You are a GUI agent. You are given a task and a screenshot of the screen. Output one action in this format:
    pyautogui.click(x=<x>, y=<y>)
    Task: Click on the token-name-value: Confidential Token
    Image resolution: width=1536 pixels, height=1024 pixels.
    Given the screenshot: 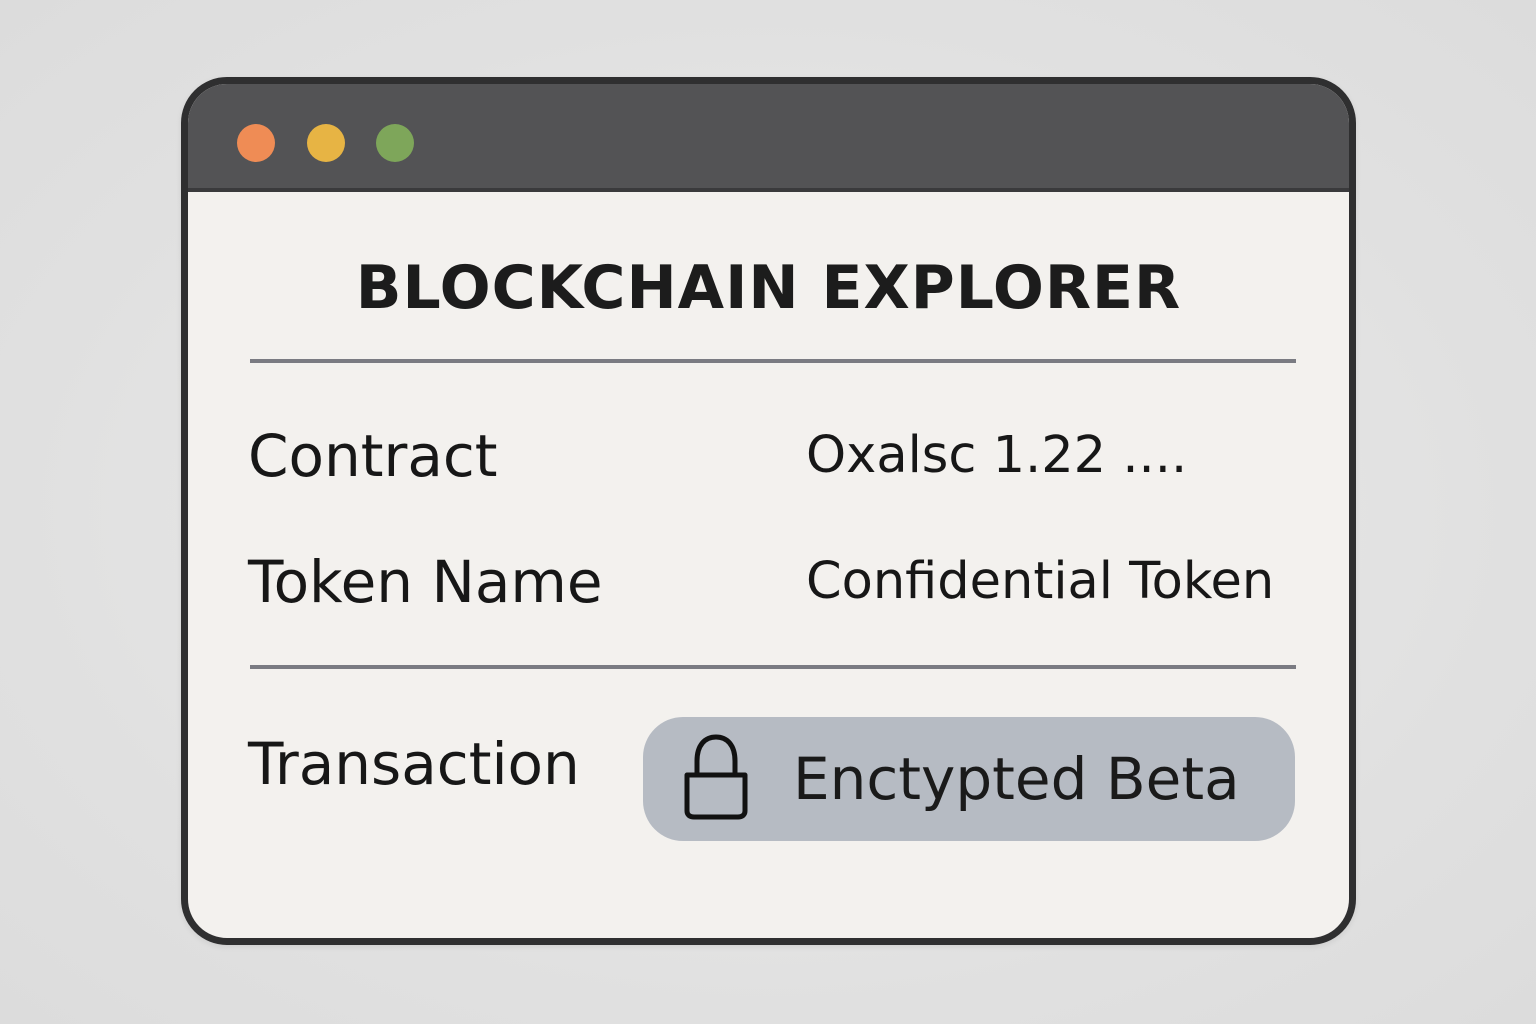 What is the action you would take?
    pyautogui.click(x=1040, y=581)
    